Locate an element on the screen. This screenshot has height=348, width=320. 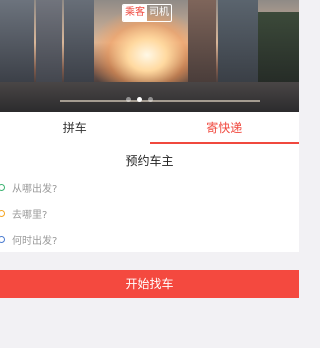
form-title: 预约车主 is located at coordinates (149, 161).